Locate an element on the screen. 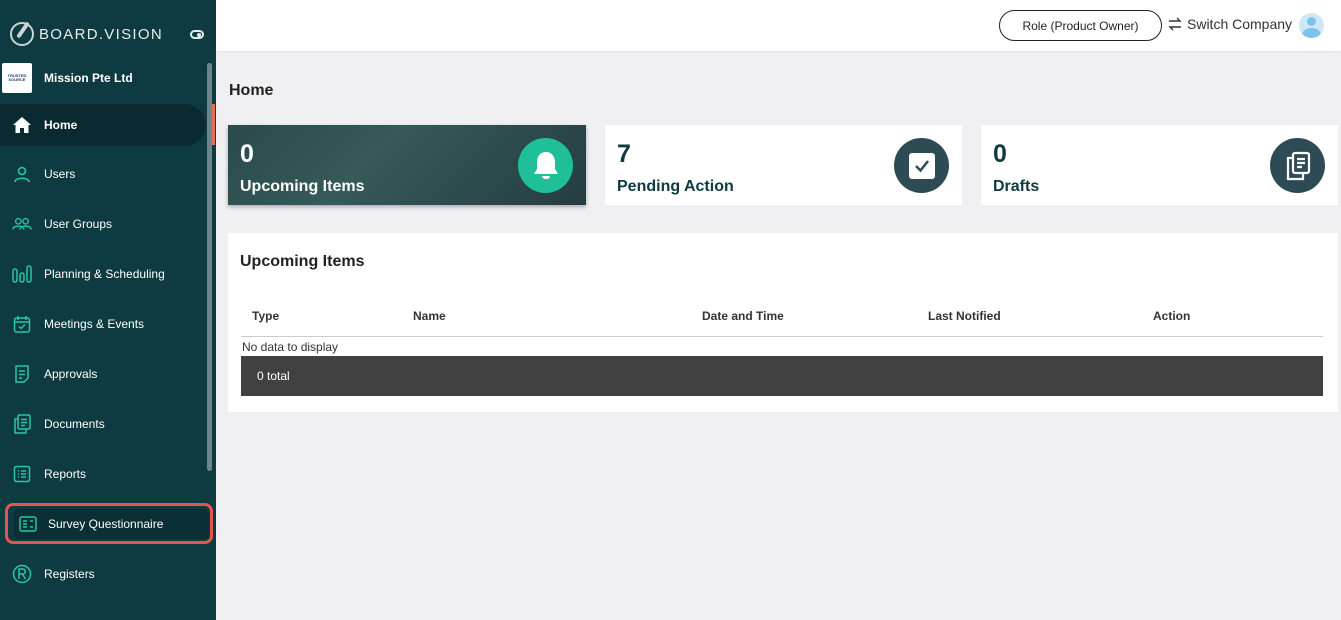 The image size is (1341, 620). sidebar-item-label: Meetings & Events is located at coordinates (94, 324).